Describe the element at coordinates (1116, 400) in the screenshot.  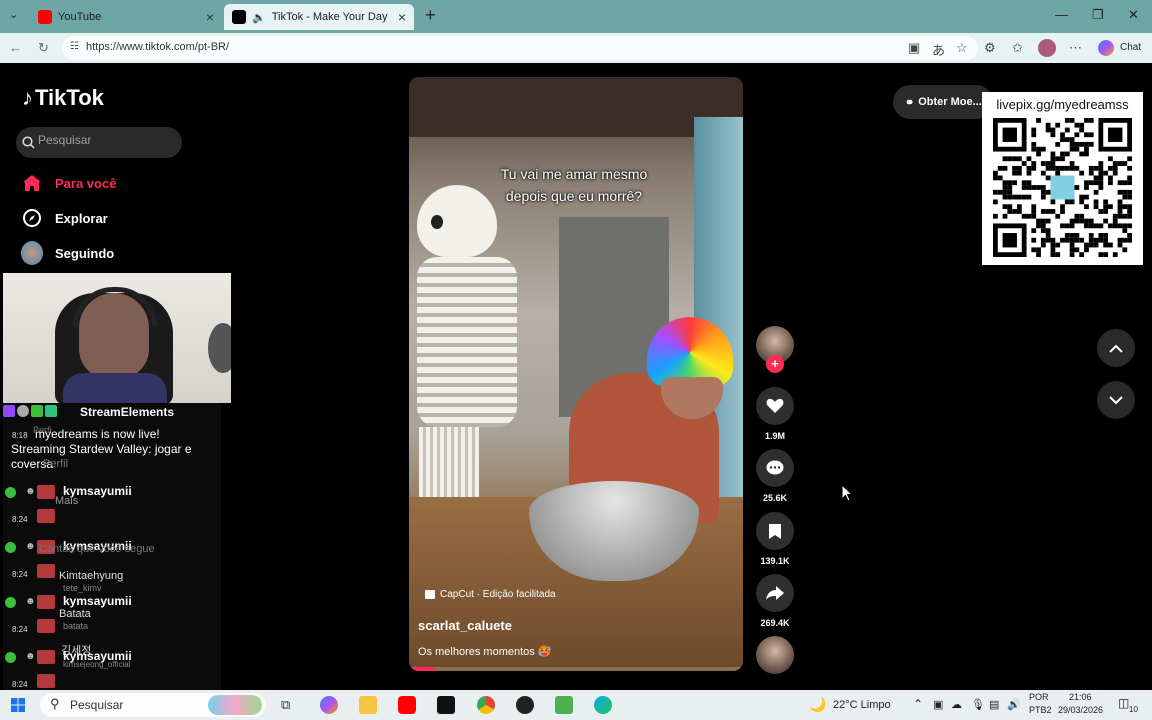
I see `next-video-button` at that location.